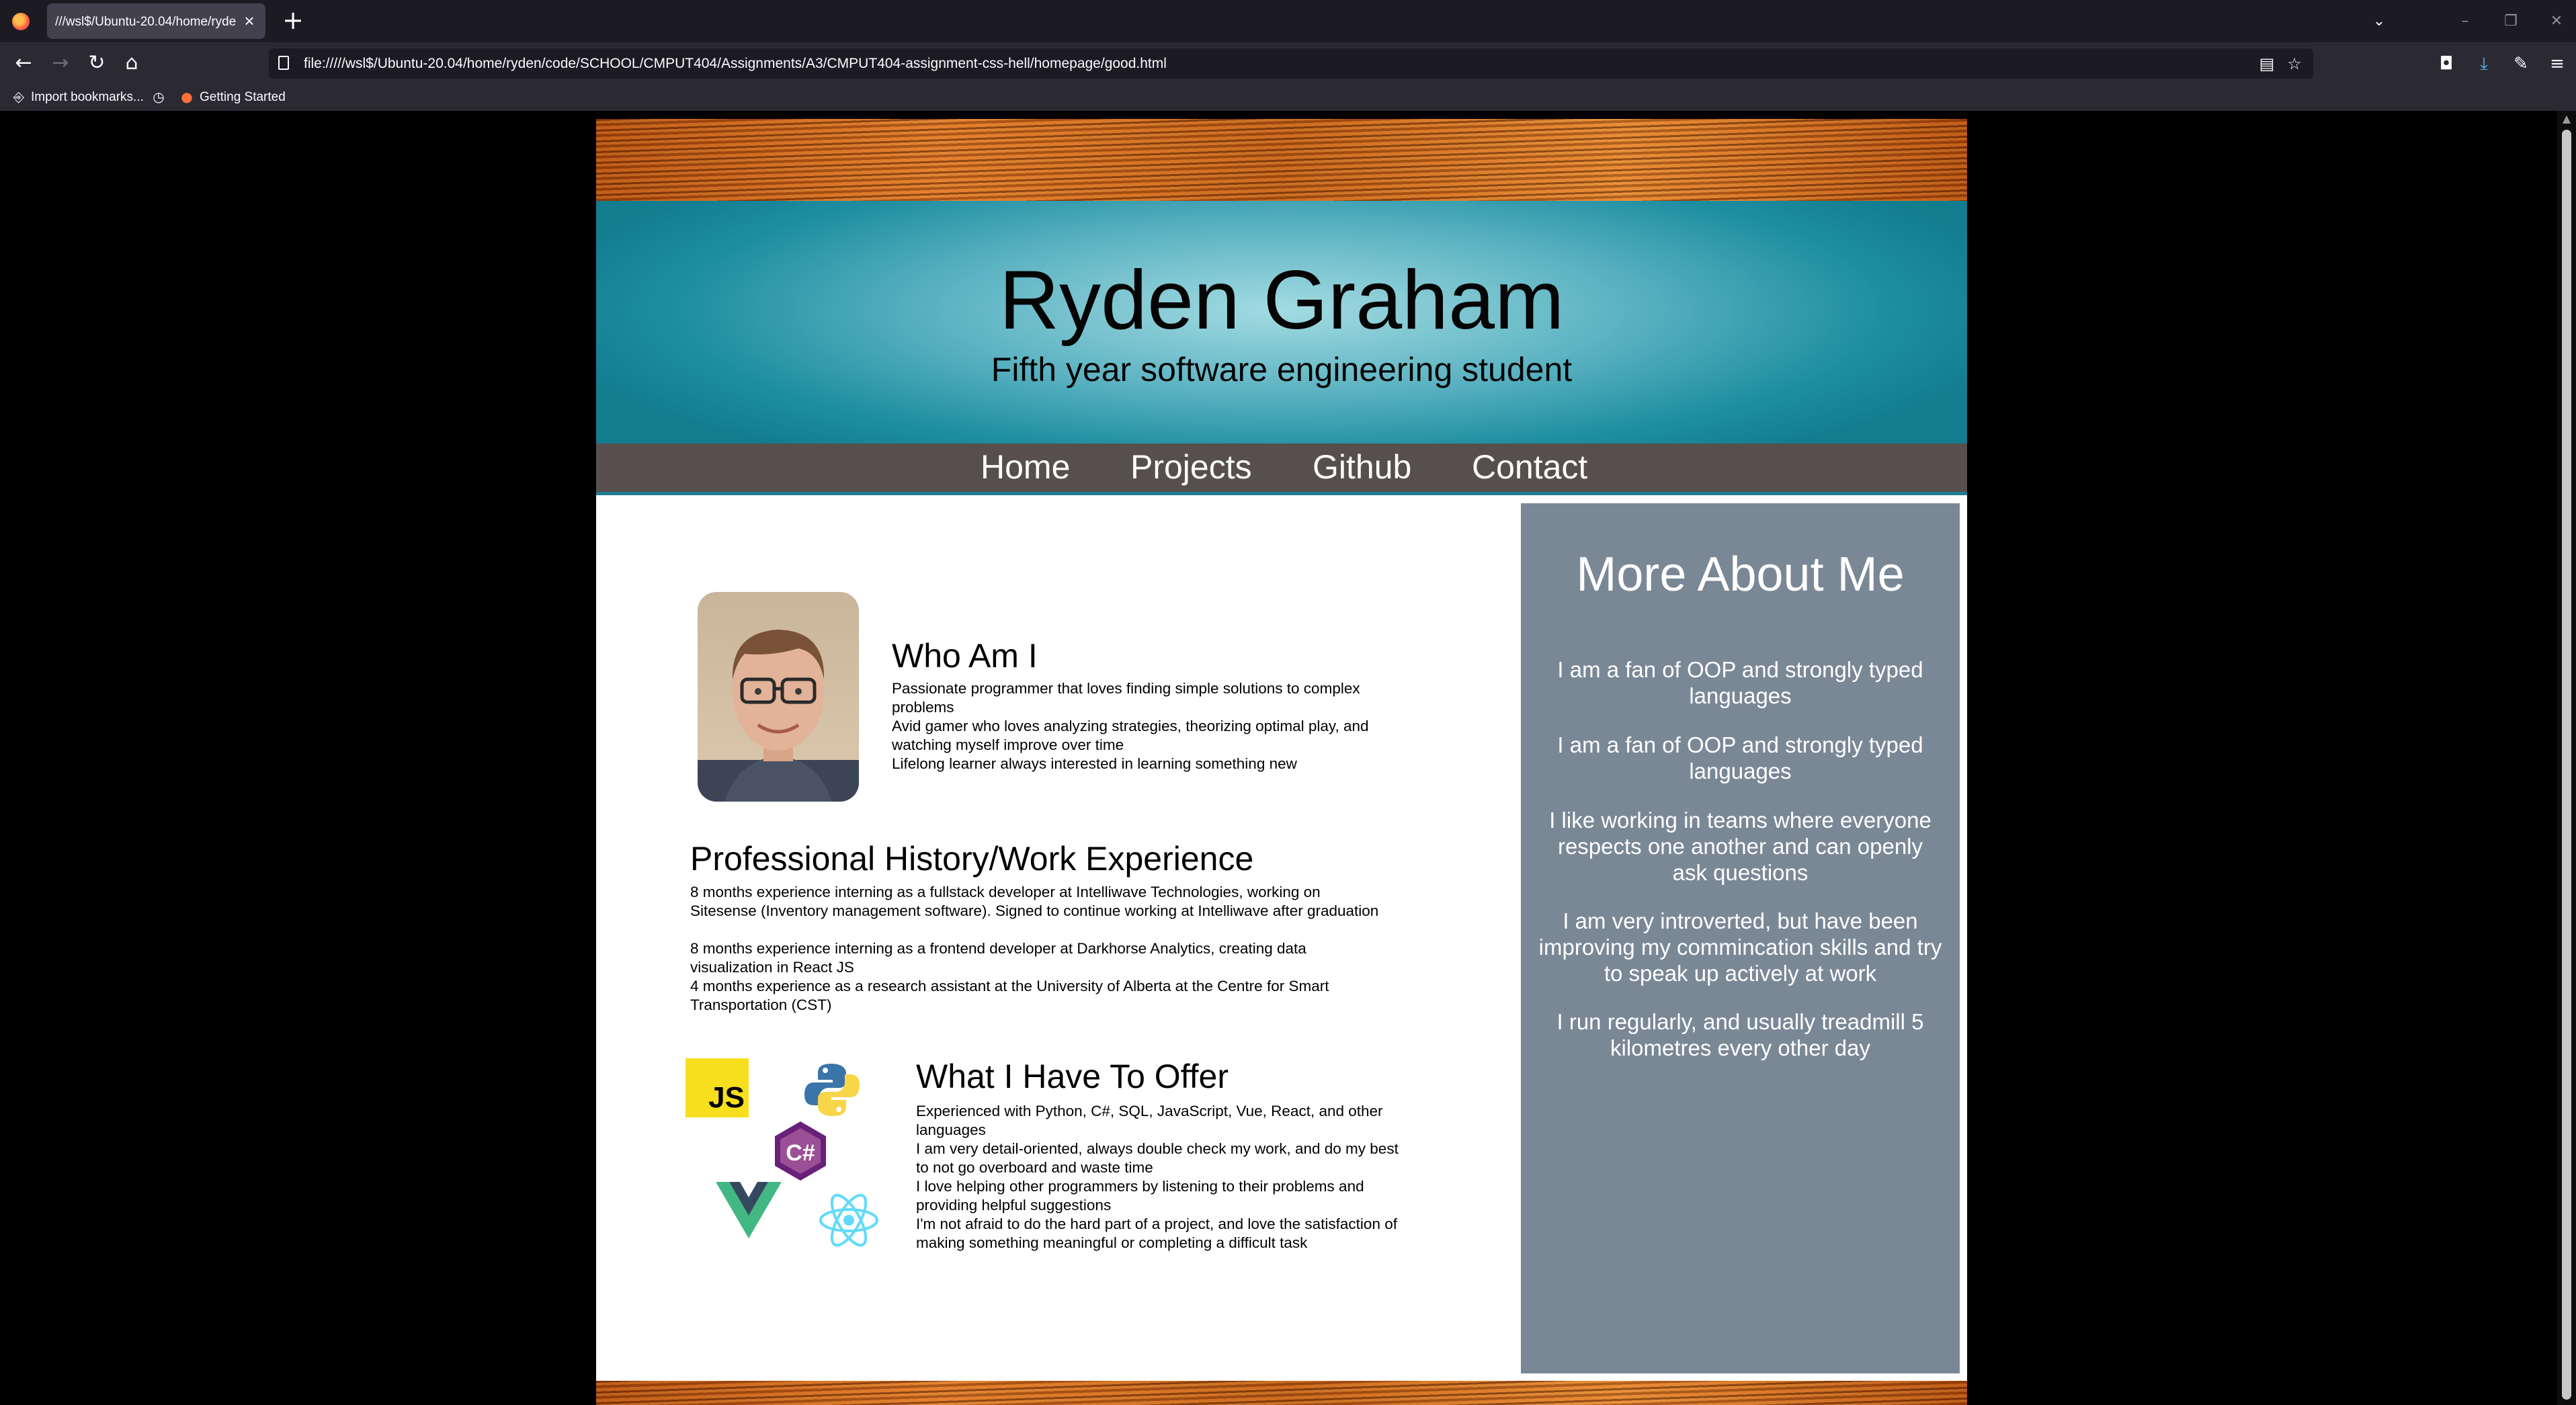 Image resolution: width=2576 pixels, height=1405 pixels. What do you see at coordinates (23, 63) in the screenshot?
I see `back-icon: ←` at bounding box center [23, 63].